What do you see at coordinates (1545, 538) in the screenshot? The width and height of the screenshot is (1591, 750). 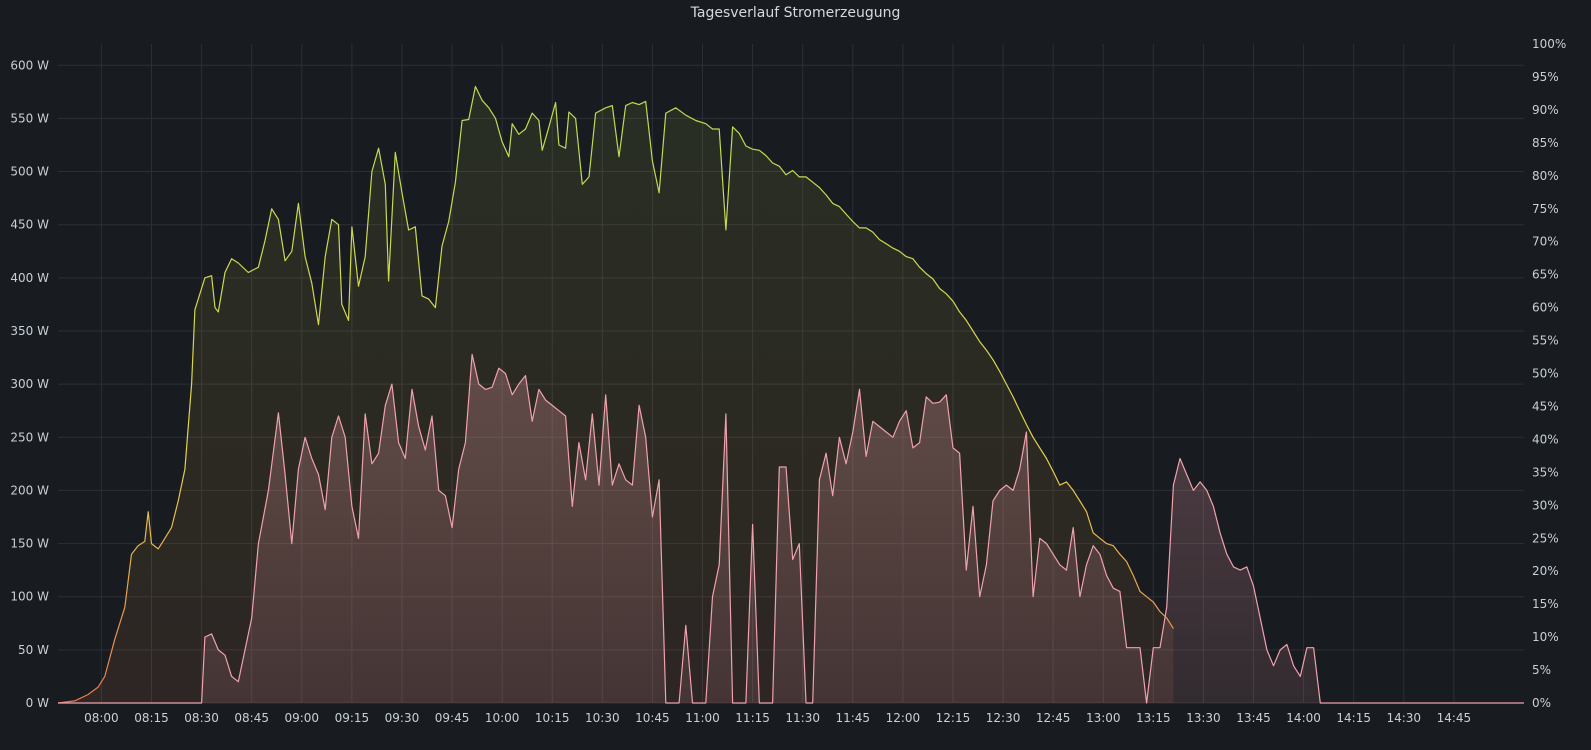 I see `y-right-tick-label: 25%` at bounding box center [1545, 538].